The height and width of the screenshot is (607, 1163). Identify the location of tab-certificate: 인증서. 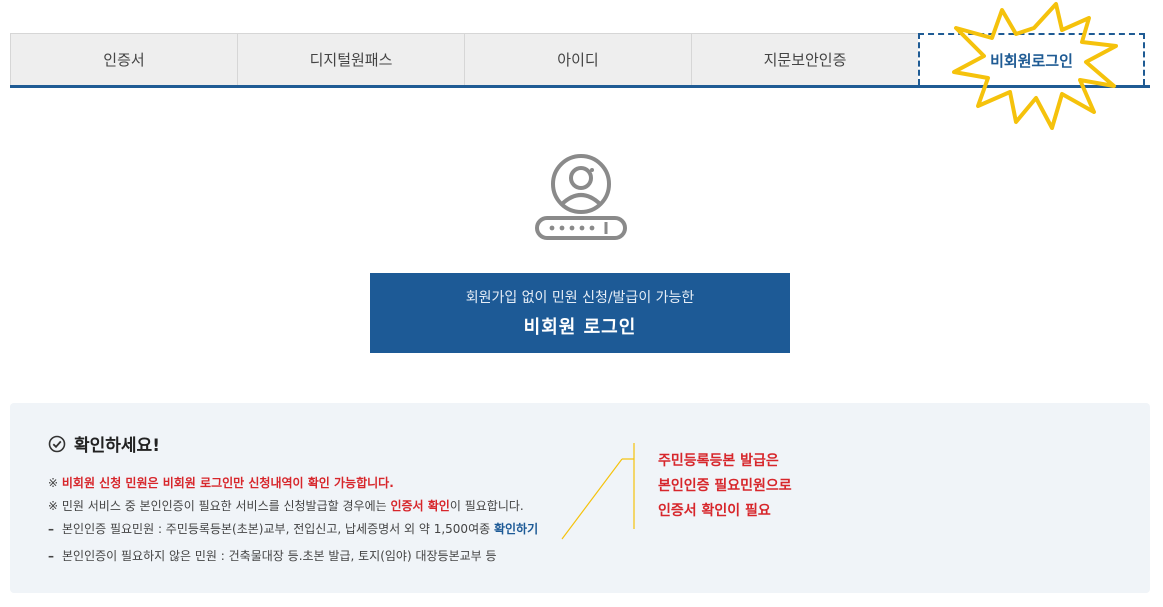
(123, 59).